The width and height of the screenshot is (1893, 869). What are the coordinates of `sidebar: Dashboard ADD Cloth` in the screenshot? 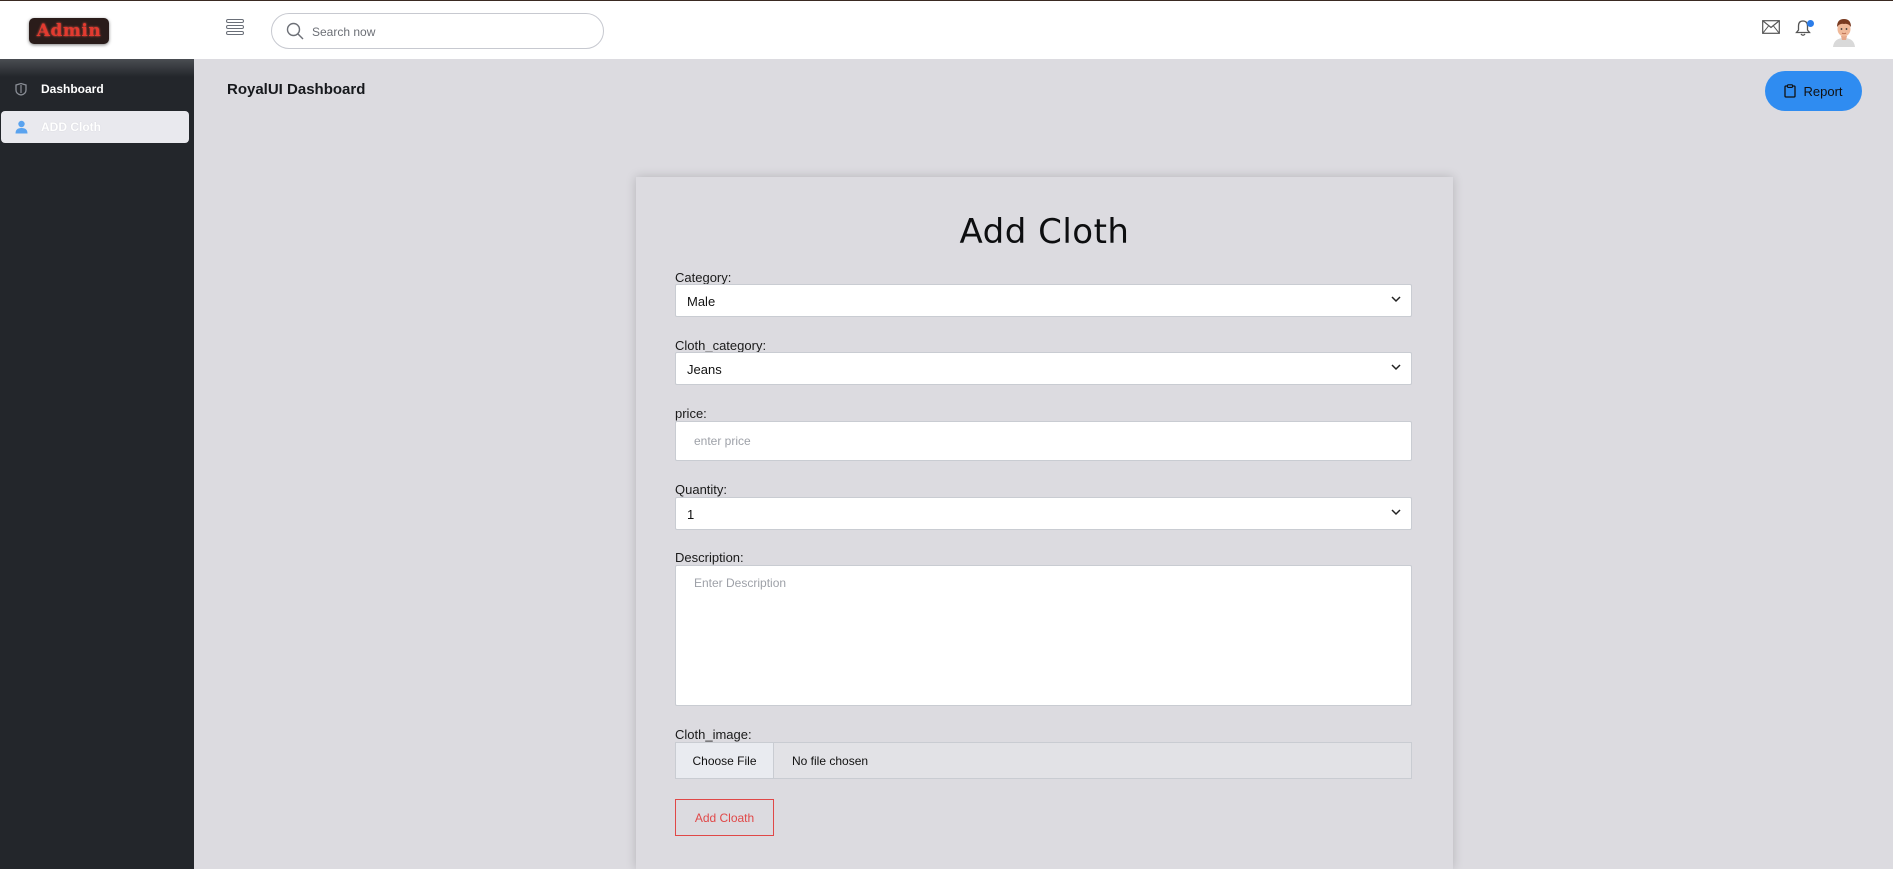 It's located at (97, 464).